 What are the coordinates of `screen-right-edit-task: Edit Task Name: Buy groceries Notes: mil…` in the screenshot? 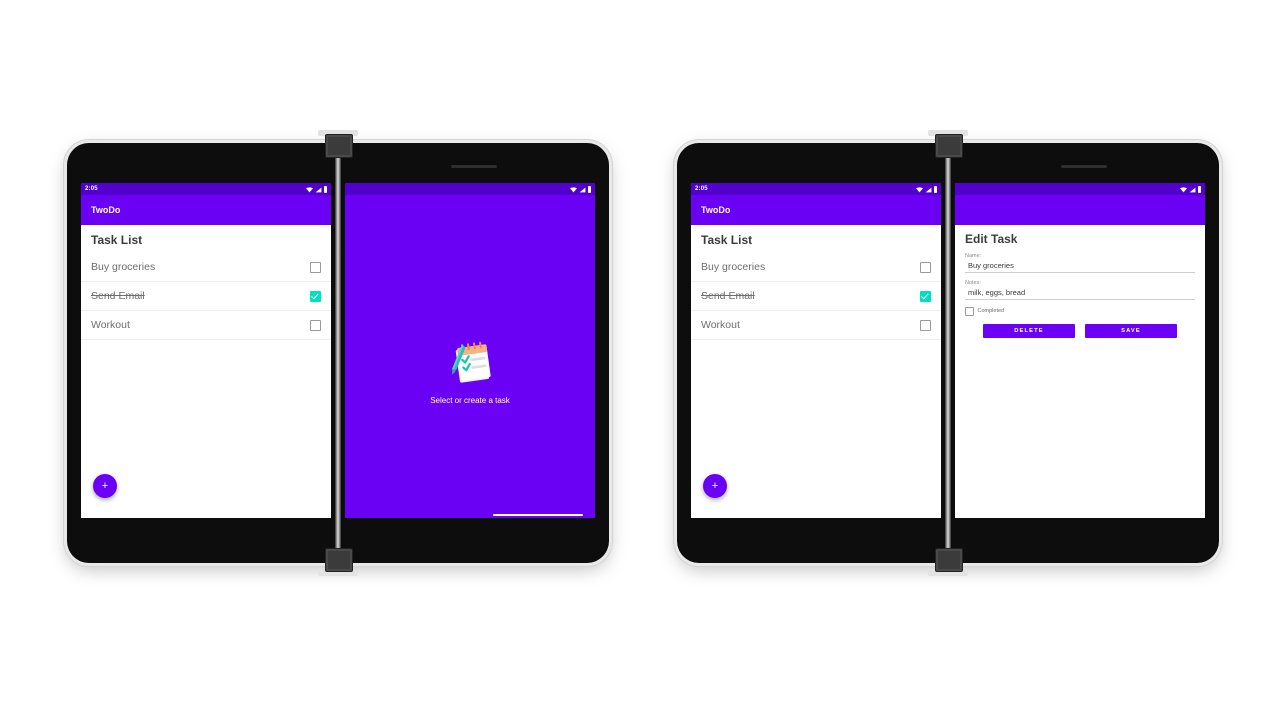 It's located at (1080, 350).